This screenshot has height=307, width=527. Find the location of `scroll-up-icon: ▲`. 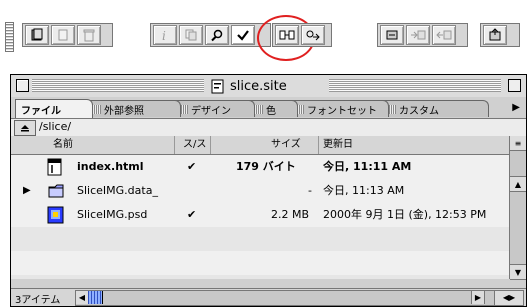

scroll-up-icon: ▲ is located at coordinates (518, 184).